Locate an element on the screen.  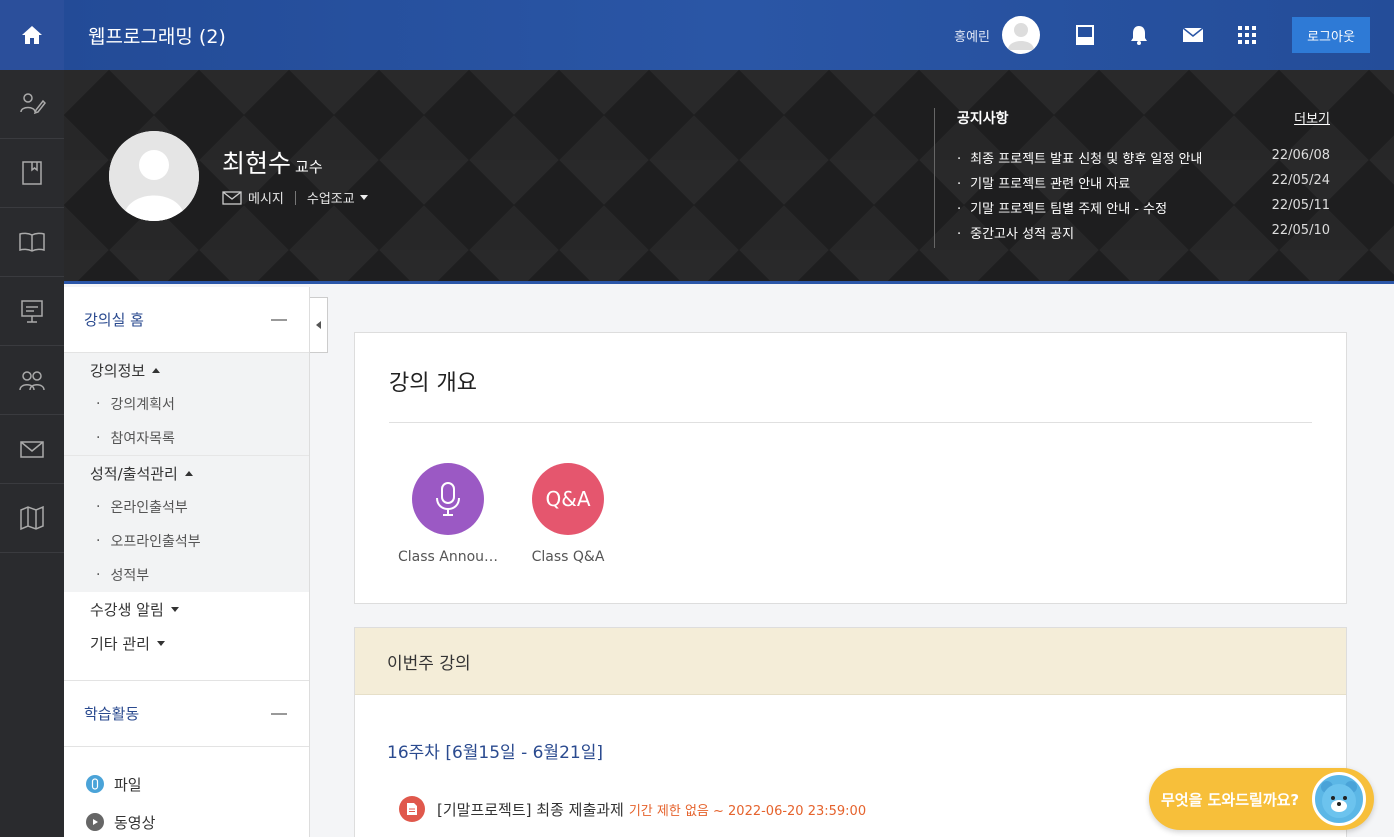
logout-button: 로그아웃 is located at coordinates (1331, 35).